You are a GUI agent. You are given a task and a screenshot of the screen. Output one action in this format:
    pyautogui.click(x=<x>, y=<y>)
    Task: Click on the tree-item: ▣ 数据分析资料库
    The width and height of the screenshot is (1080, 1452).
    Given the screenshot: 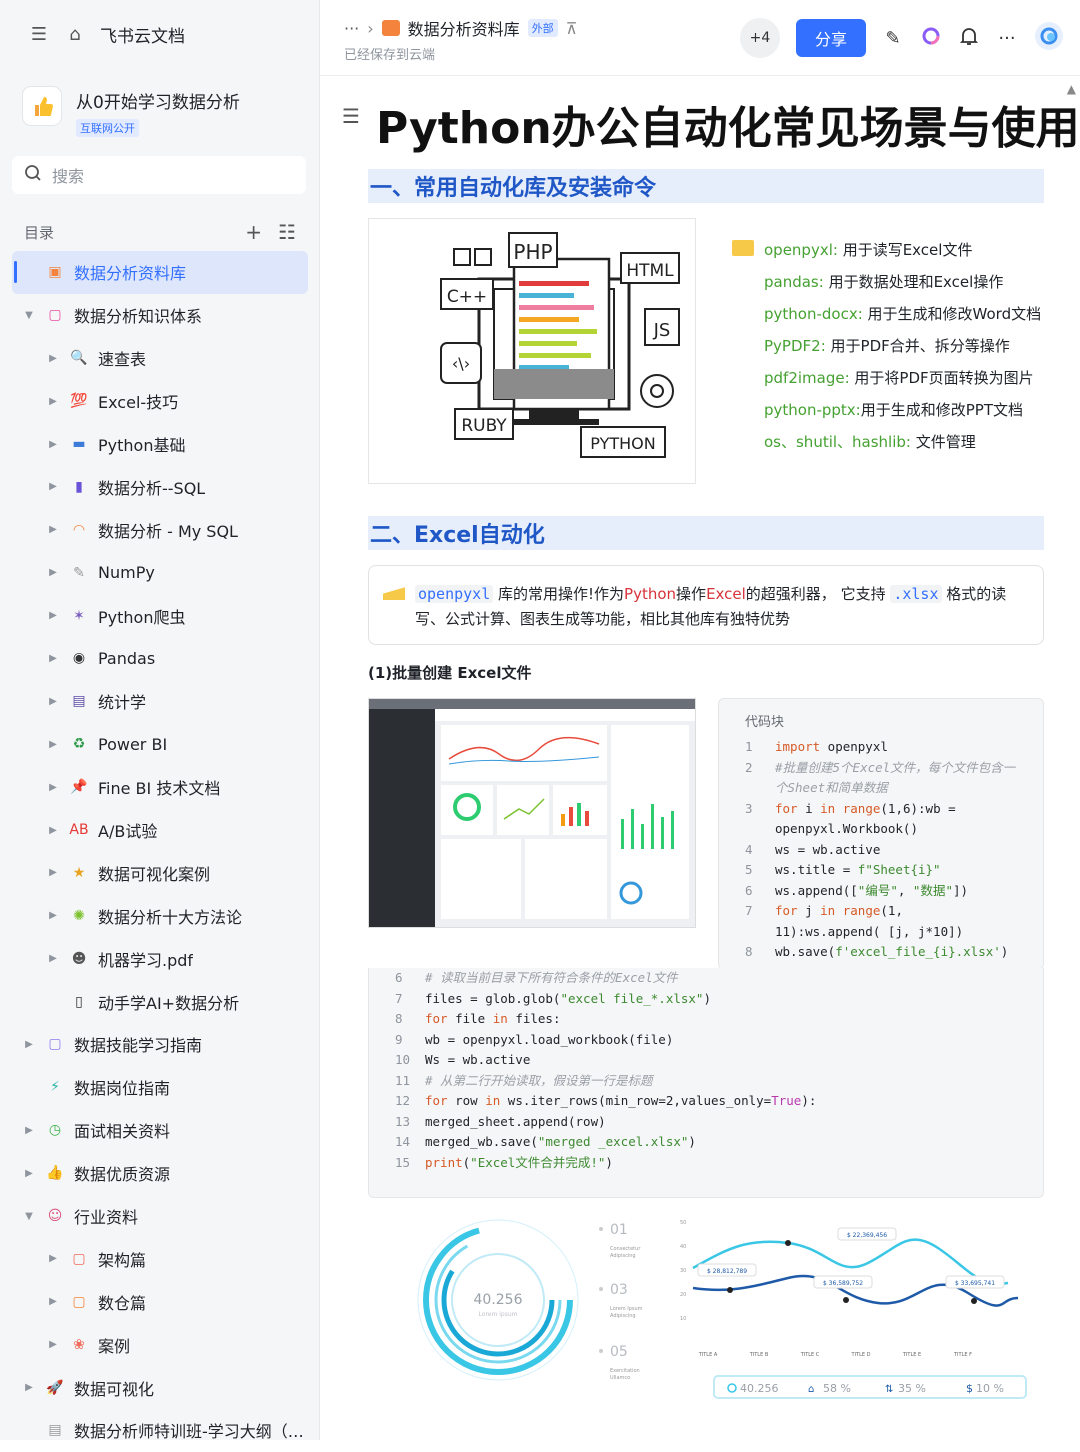 What is the action you would take?
    pyautogui.click(x=160, y=272)
    